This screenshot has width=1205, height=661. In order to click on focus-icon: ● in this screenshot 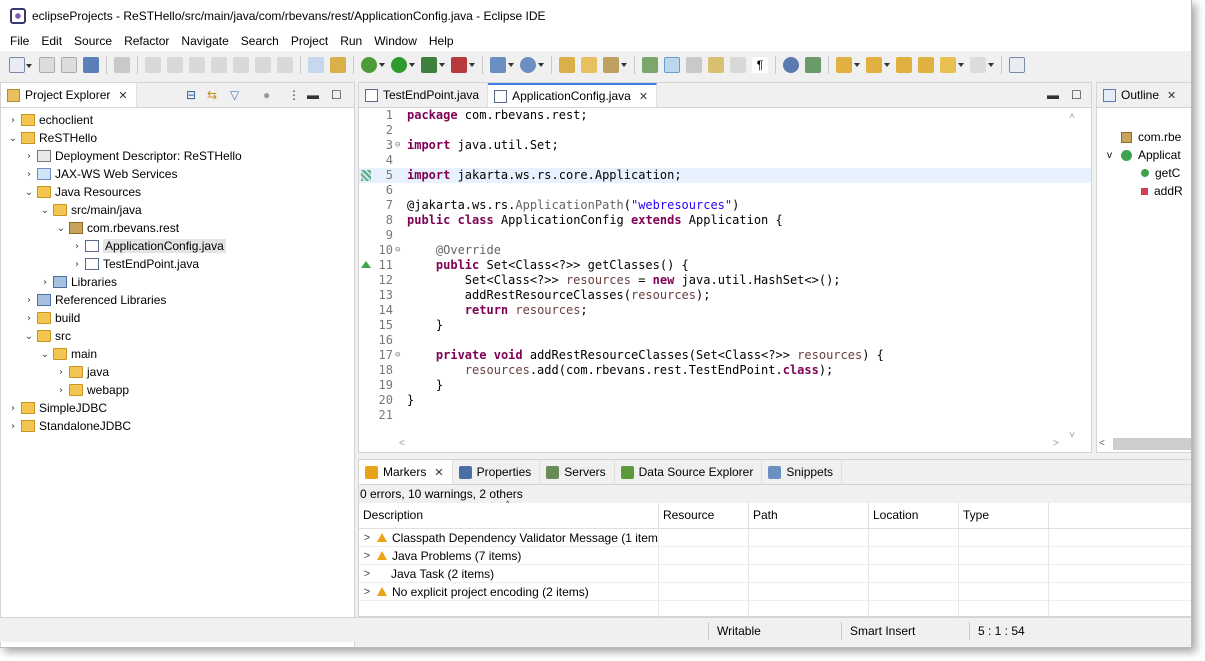, I will do `click(266, 95)`.